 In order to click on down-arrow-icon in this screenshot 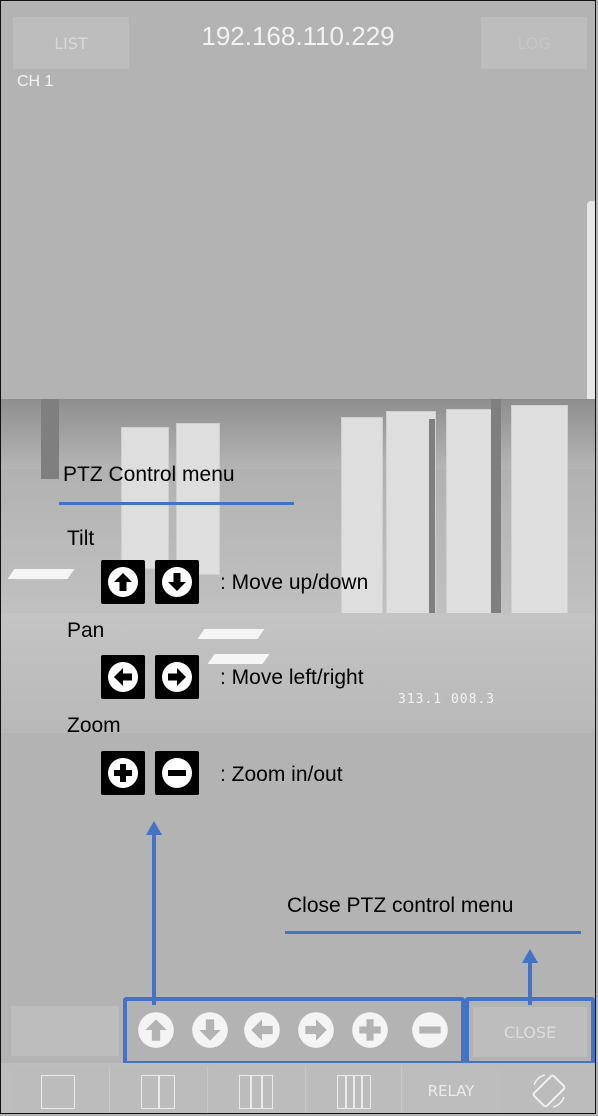, I will do `click(177, 582)`.